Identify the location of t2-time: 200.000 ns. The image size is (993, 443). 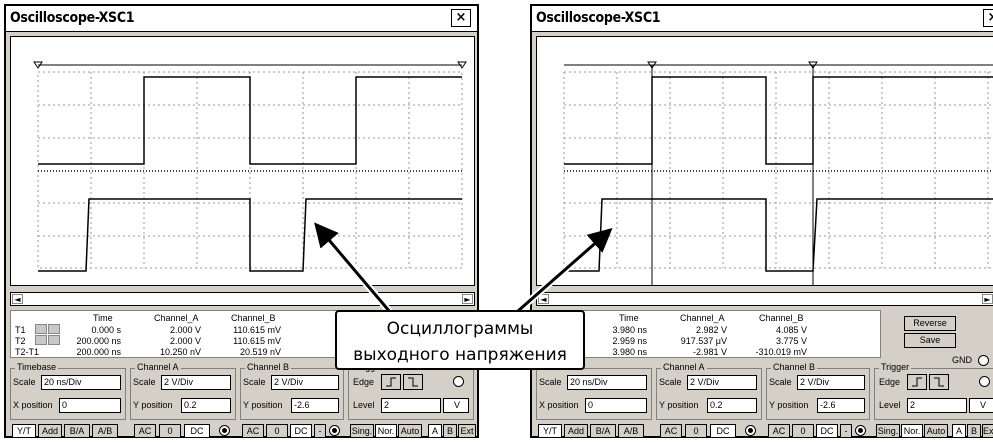
(98, 341).